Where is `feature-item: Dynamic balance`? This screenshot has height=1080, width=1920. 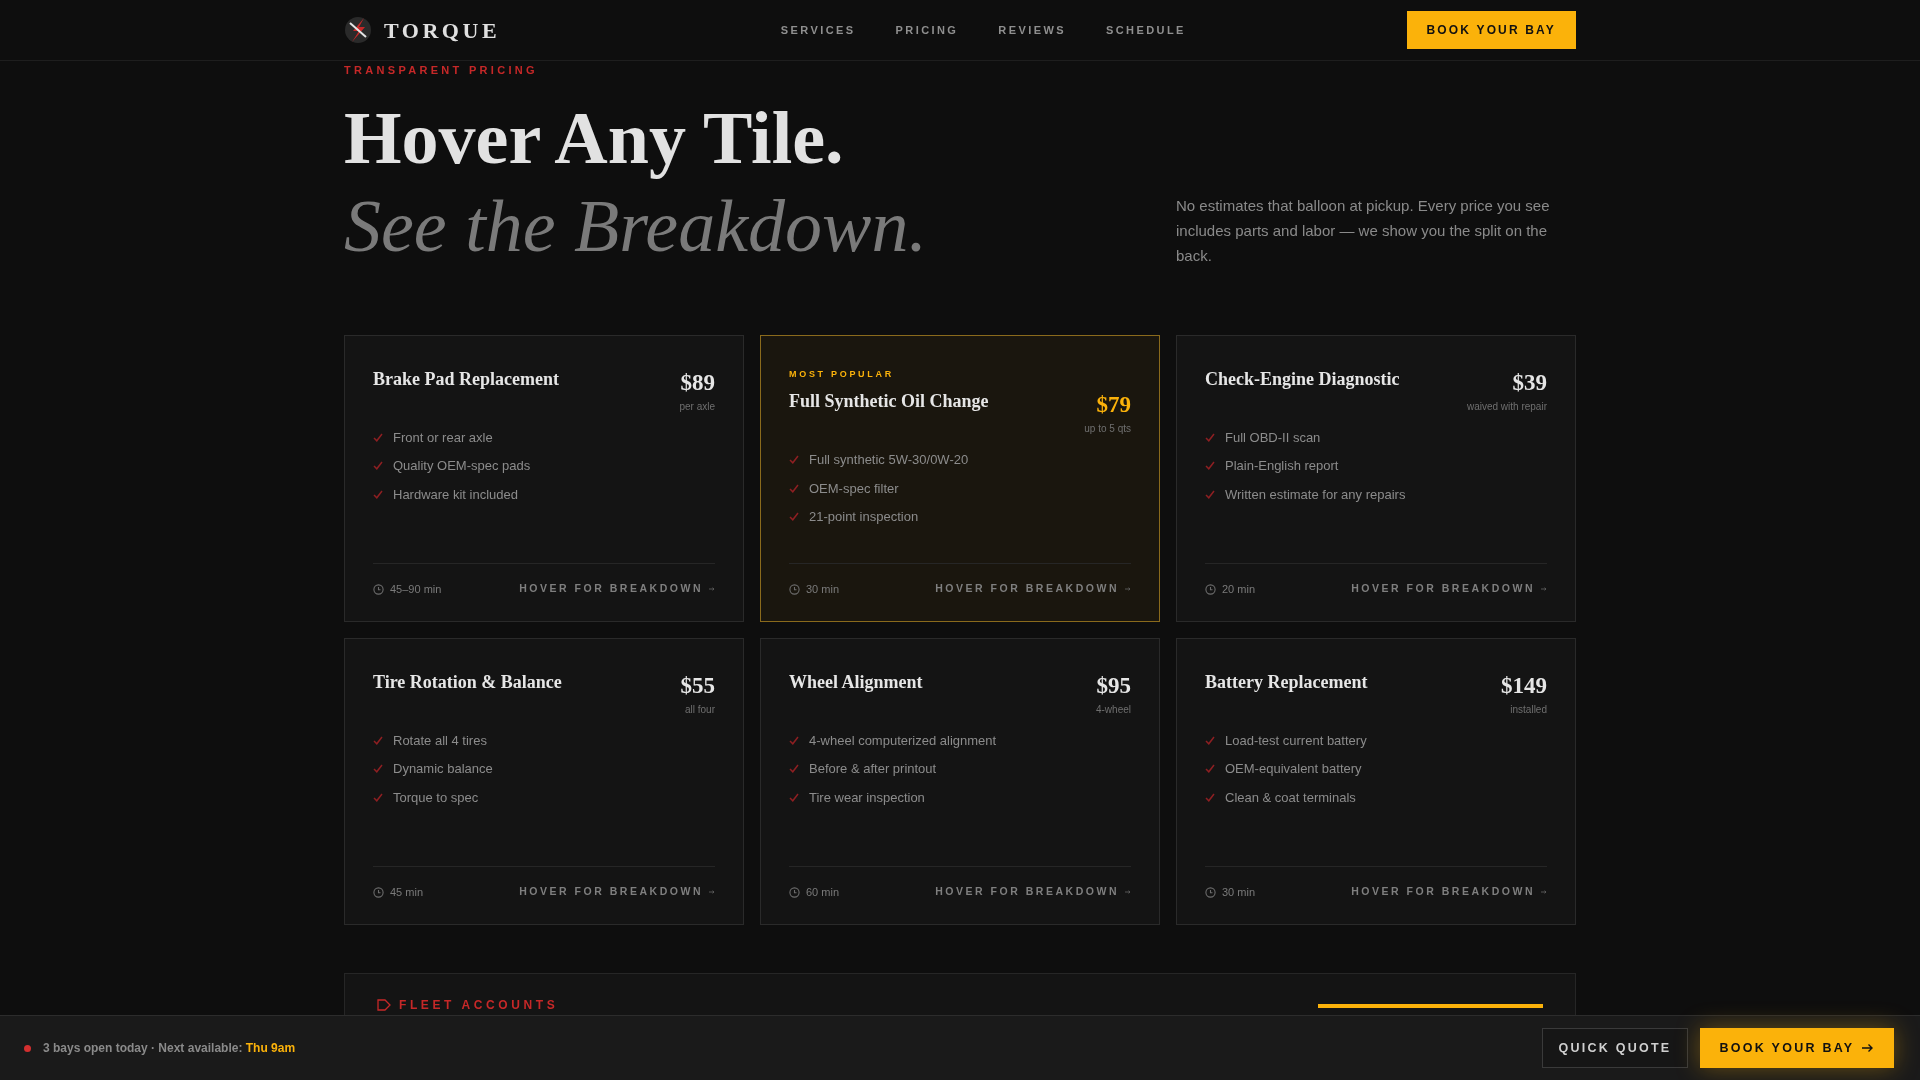
feature-item: Dynamic balance is located at coordinates (443, 769).